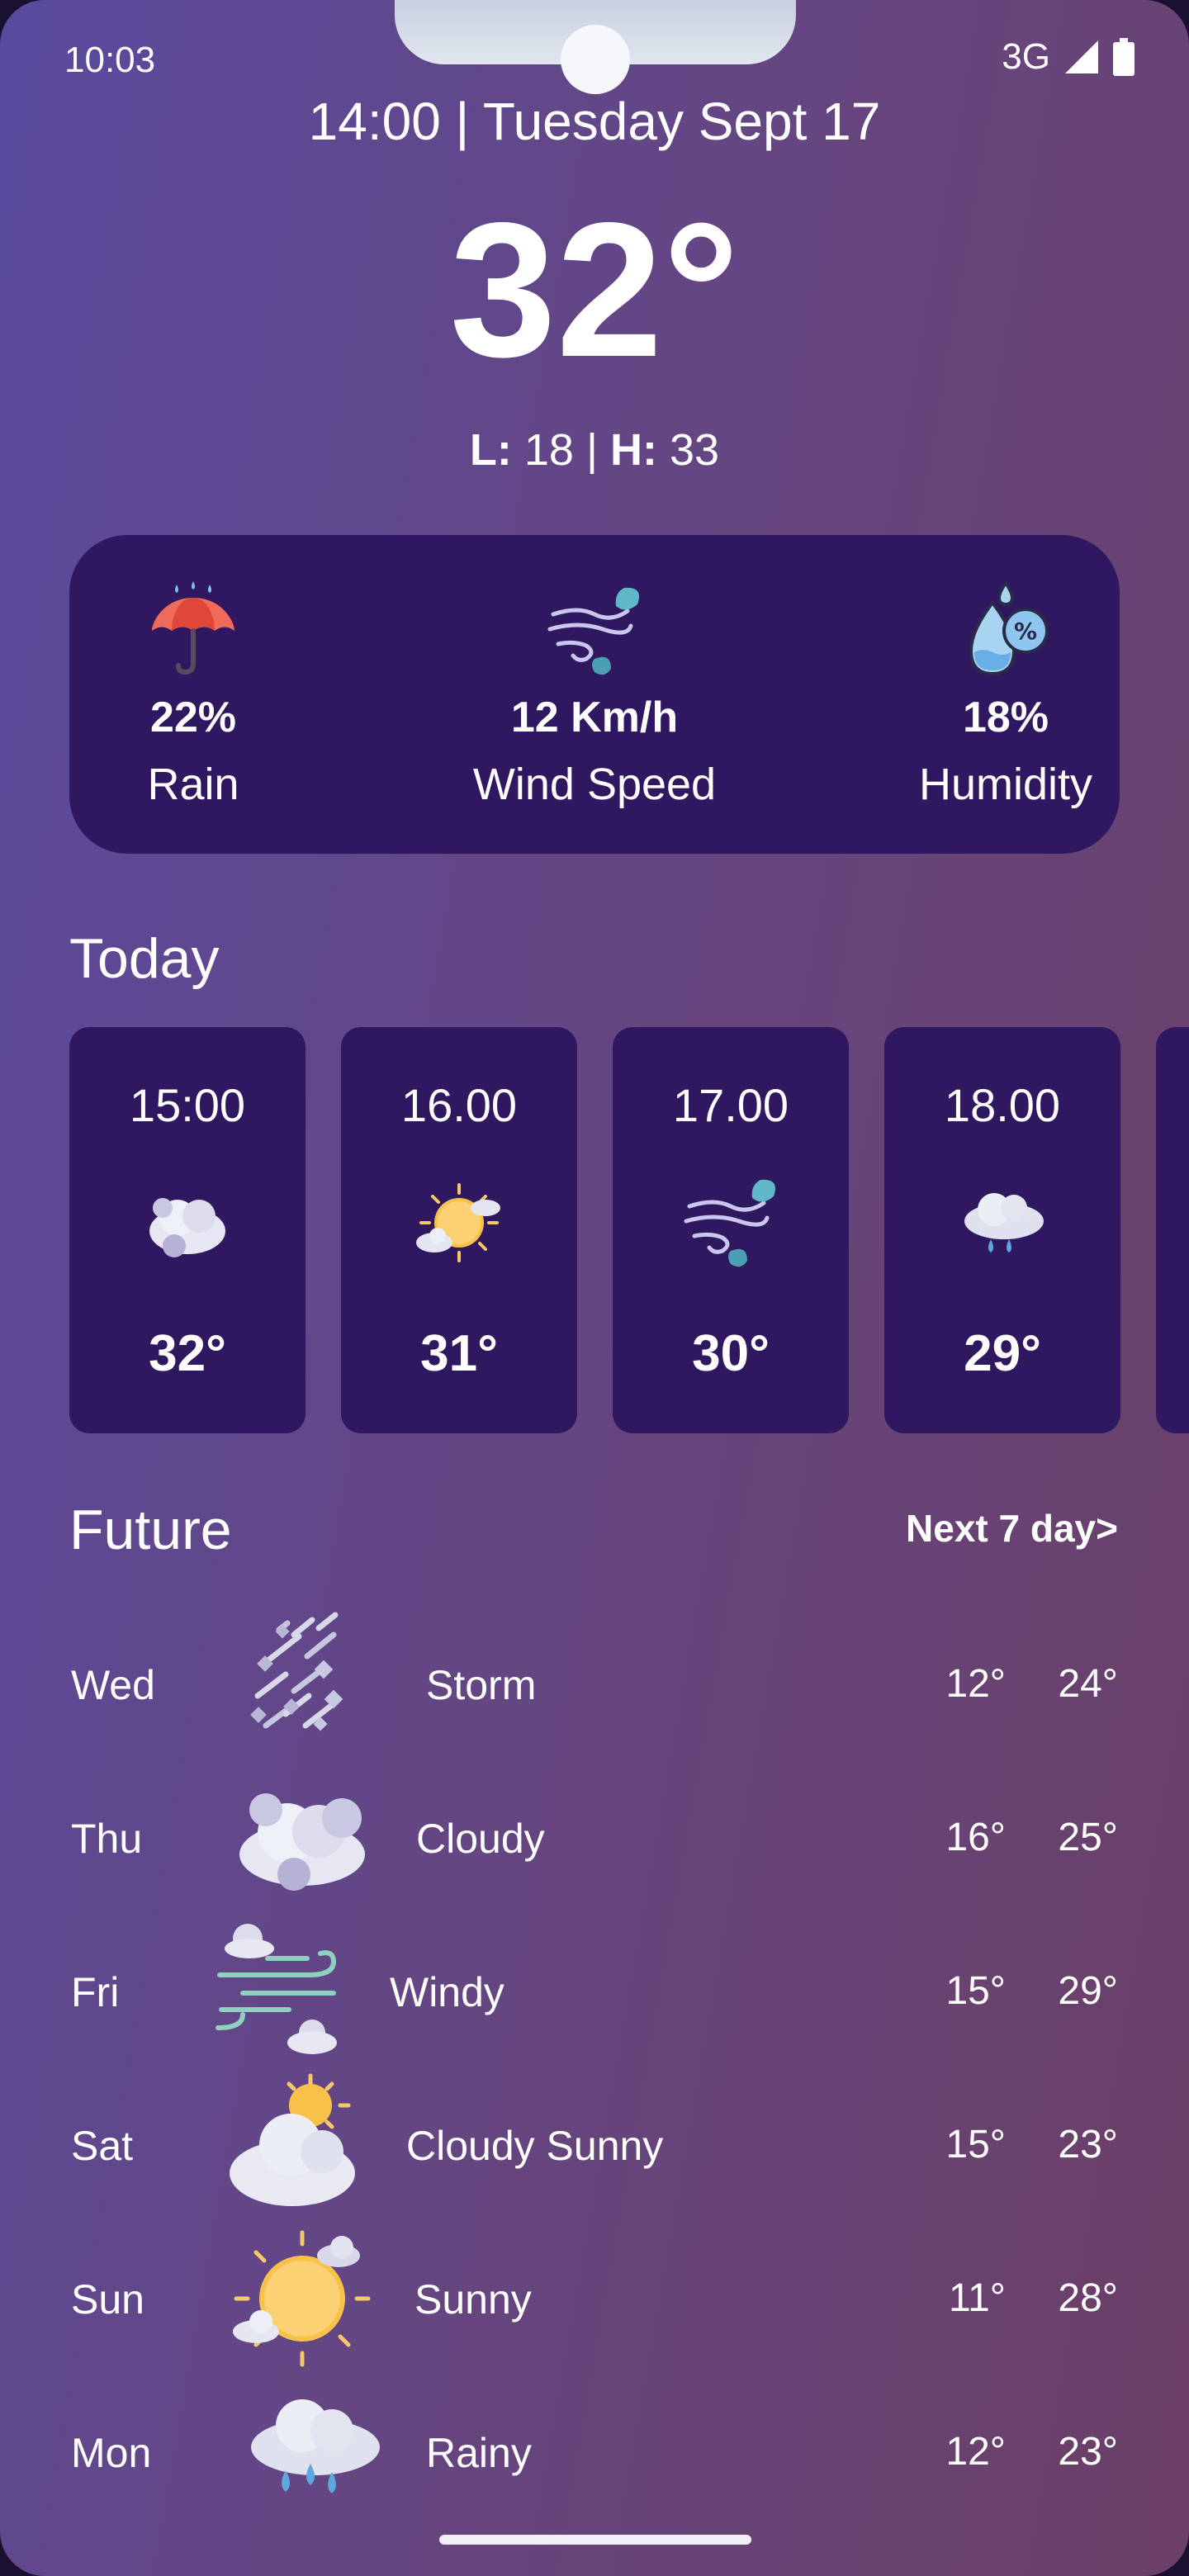  What do you see at coordinates (447, 1992) in the screenshot?
I see `forecast-condition: Windy` at bounding box center [447, 1992].